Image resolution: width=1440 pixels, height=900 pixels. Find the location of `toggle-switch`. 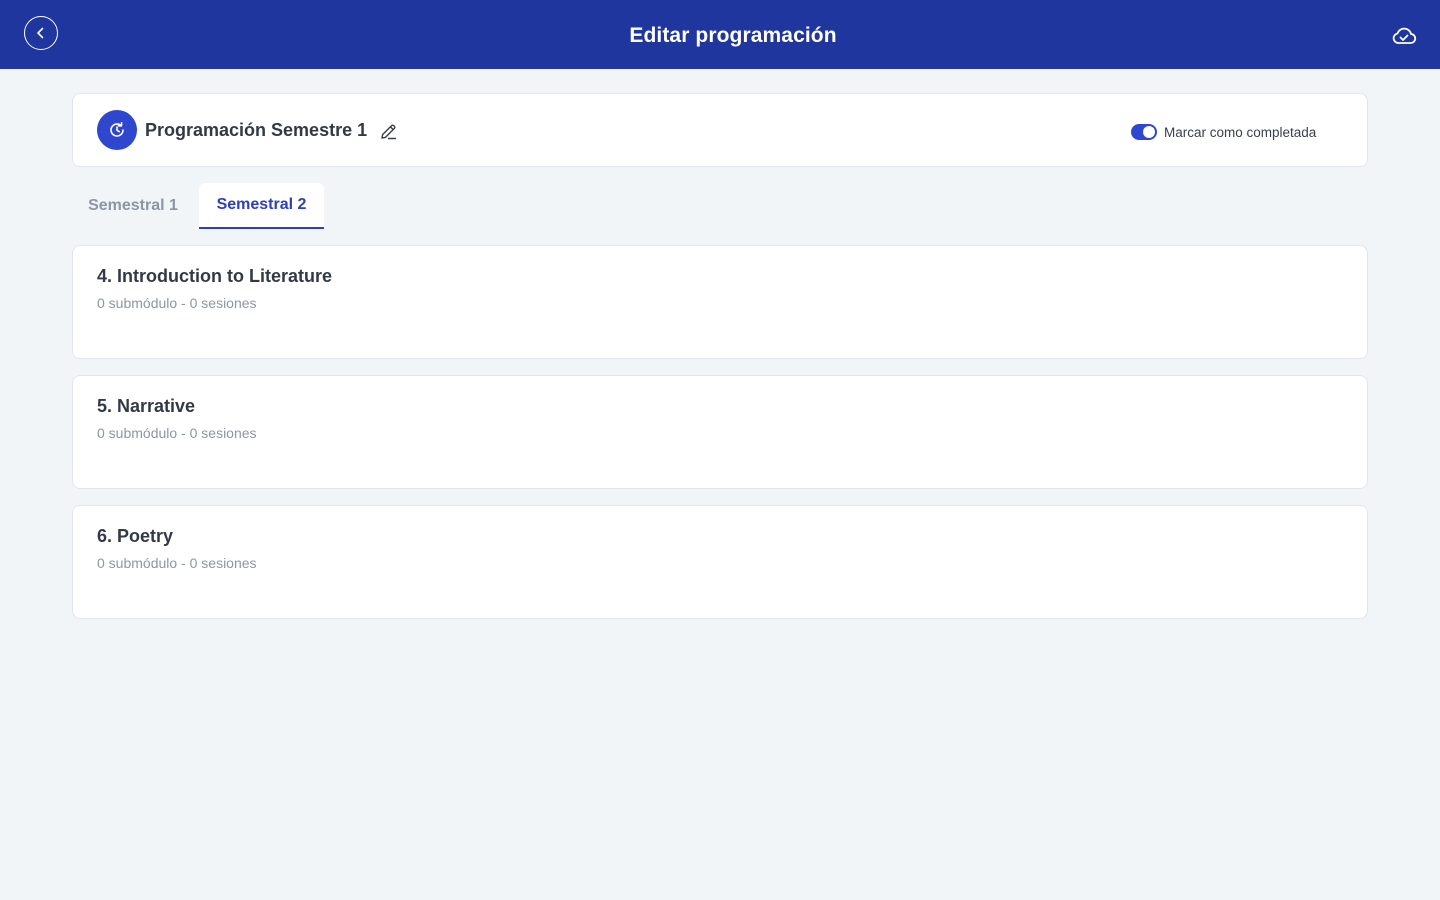

toggle-switch is located at coordinates (1144, 132).